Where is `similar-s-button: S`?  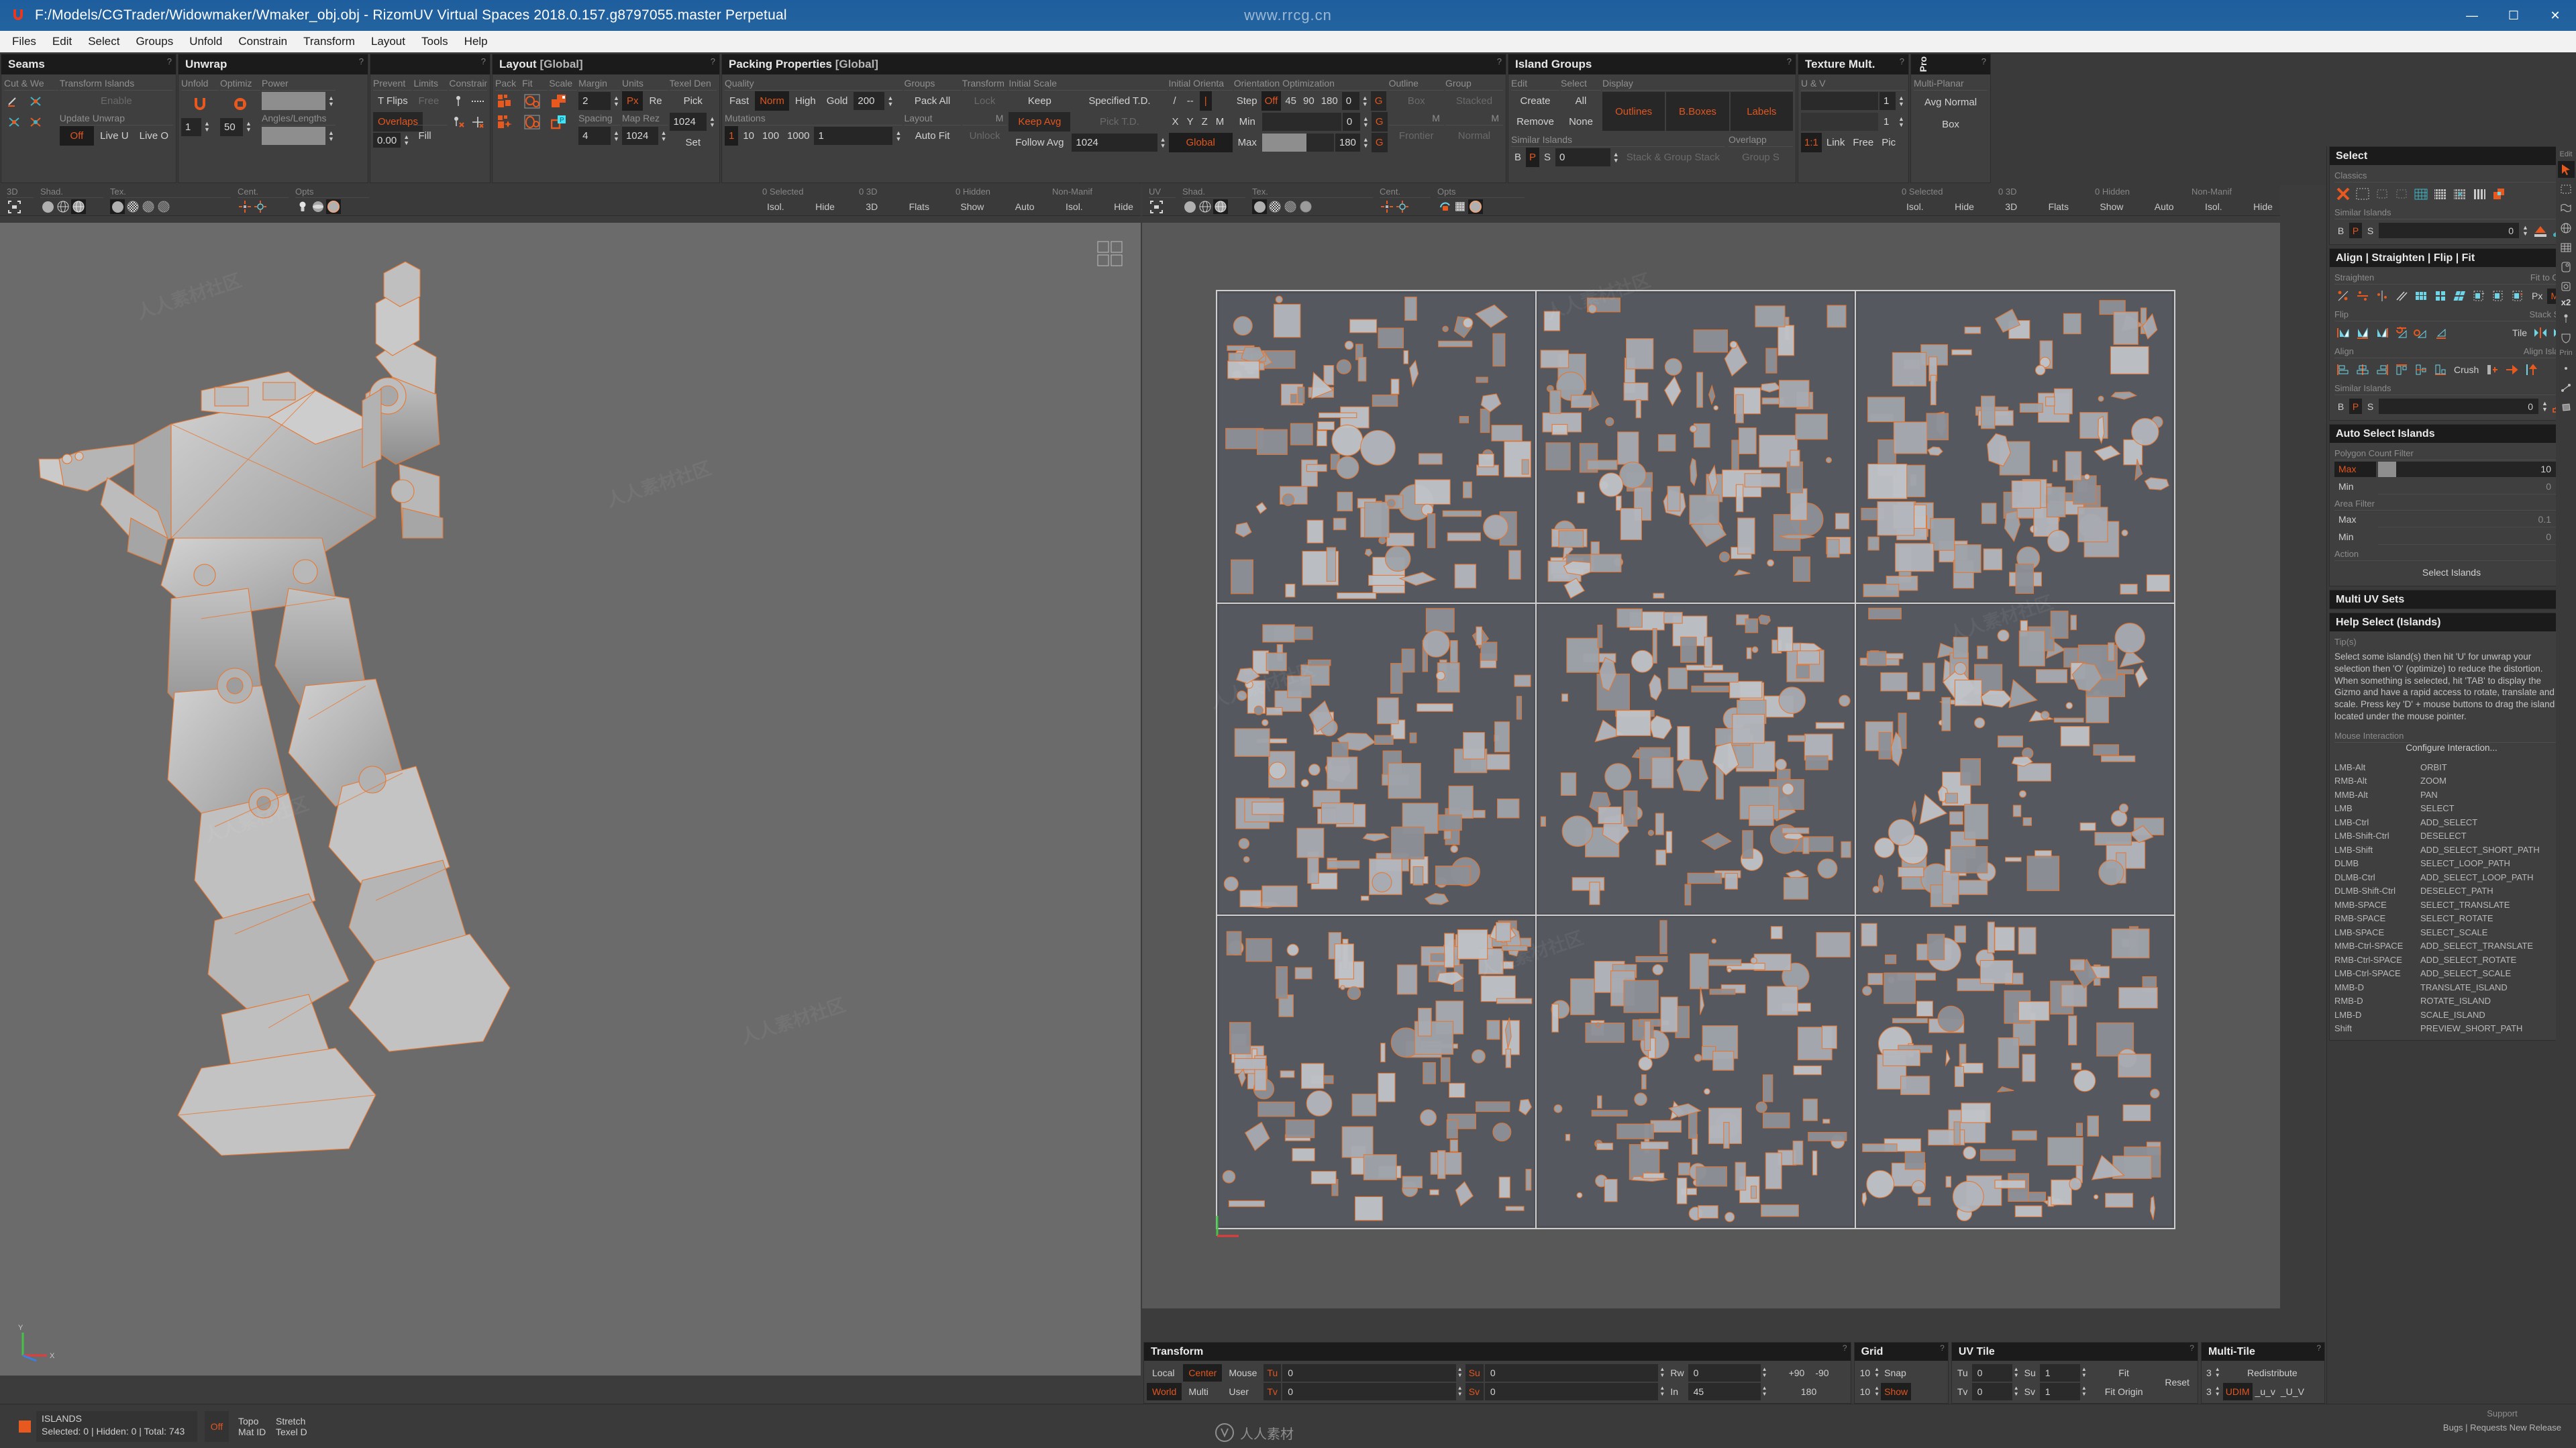
similar-s-button: S is located at coordinates (1547, 157).